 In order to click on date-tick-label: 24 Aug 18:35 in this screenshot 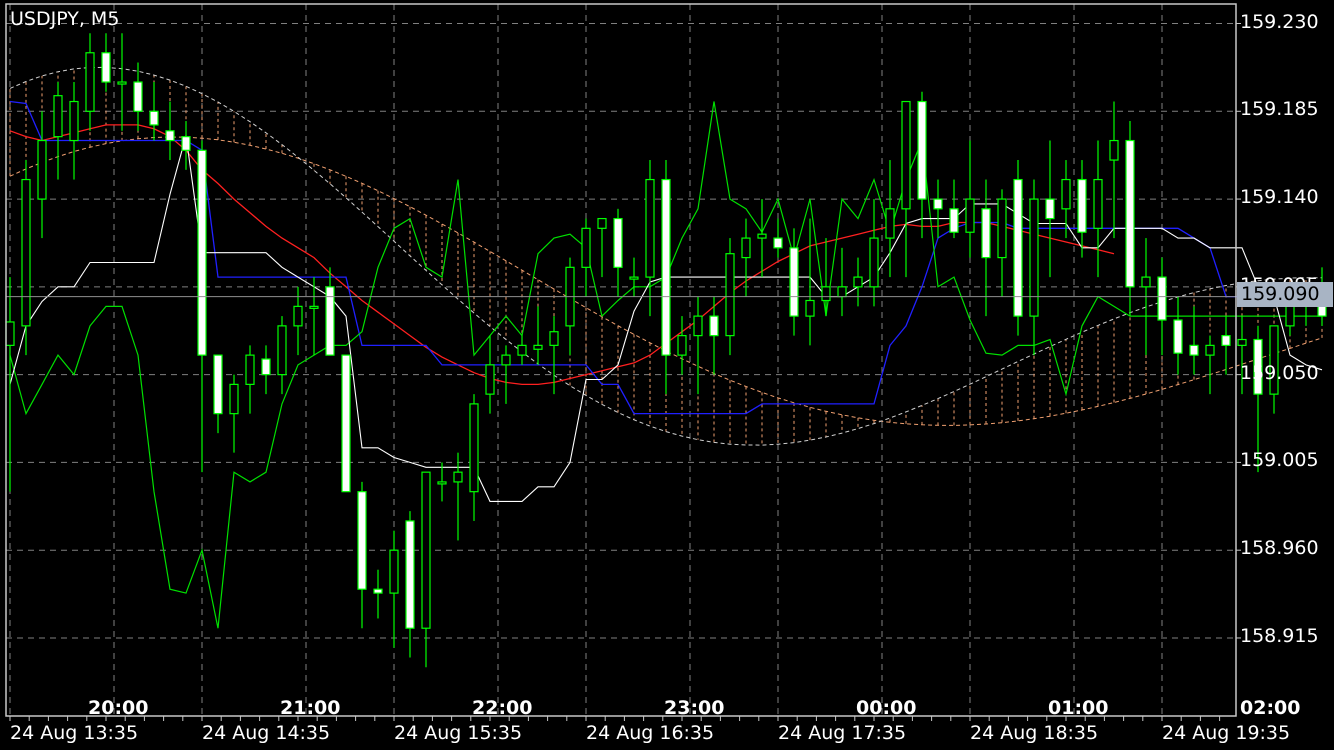, I will do `click(1034, 733)`.